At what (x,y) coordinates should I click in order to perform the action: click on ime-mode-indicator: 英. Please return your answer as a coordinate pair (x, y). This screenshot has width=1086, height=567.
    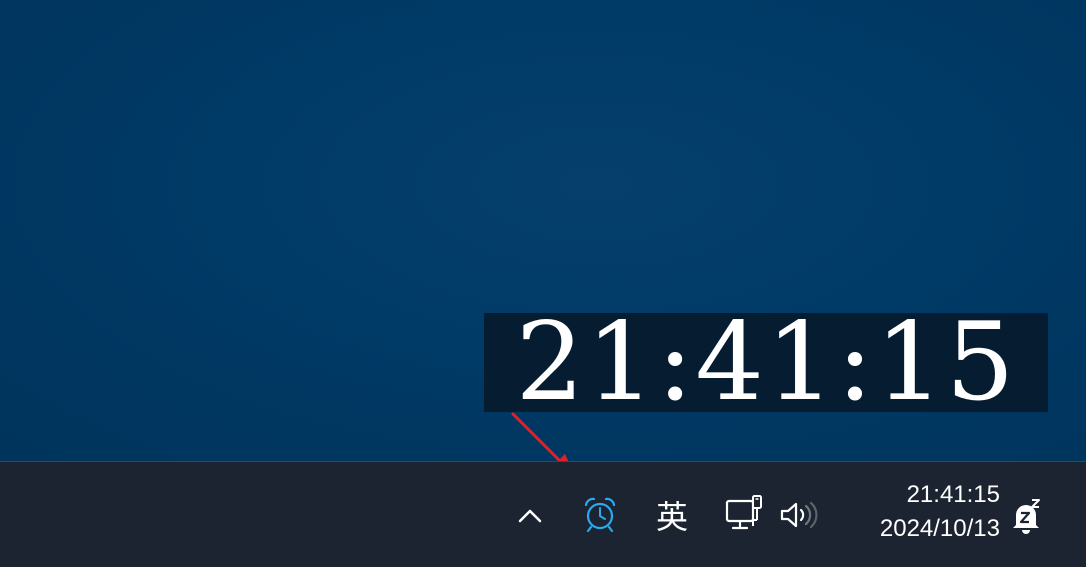
    Looking at the image, I should click on (672, 515).